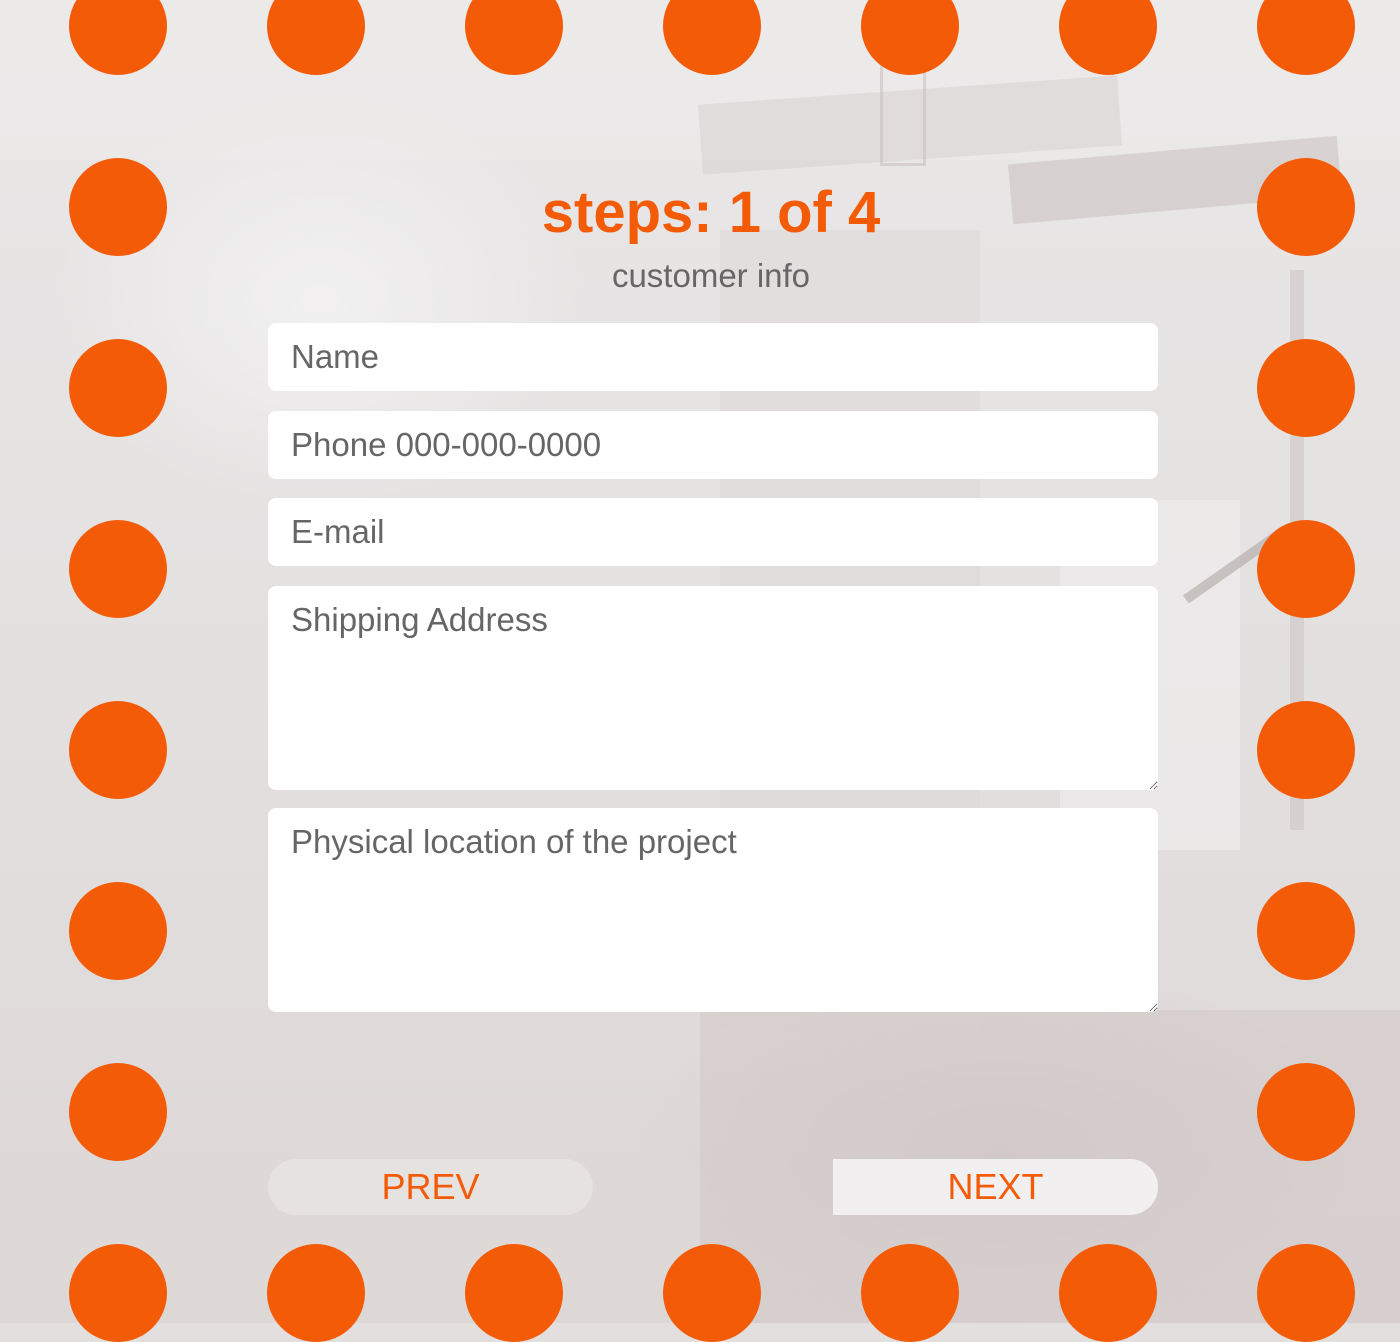 This screenshot has width=1400, height=1342. I want to click on bg-shape, so click(903, 113).